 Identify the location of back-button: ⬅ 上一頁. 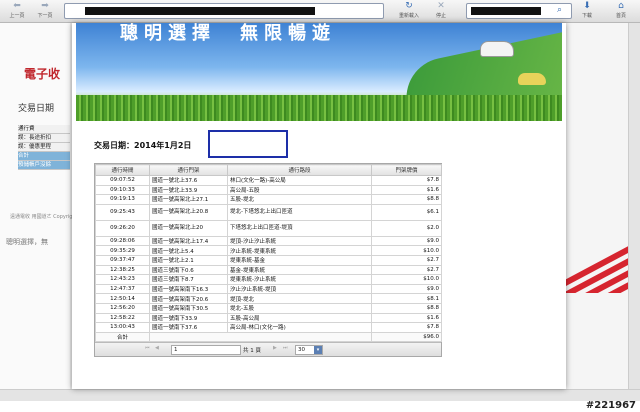
(17, 10).